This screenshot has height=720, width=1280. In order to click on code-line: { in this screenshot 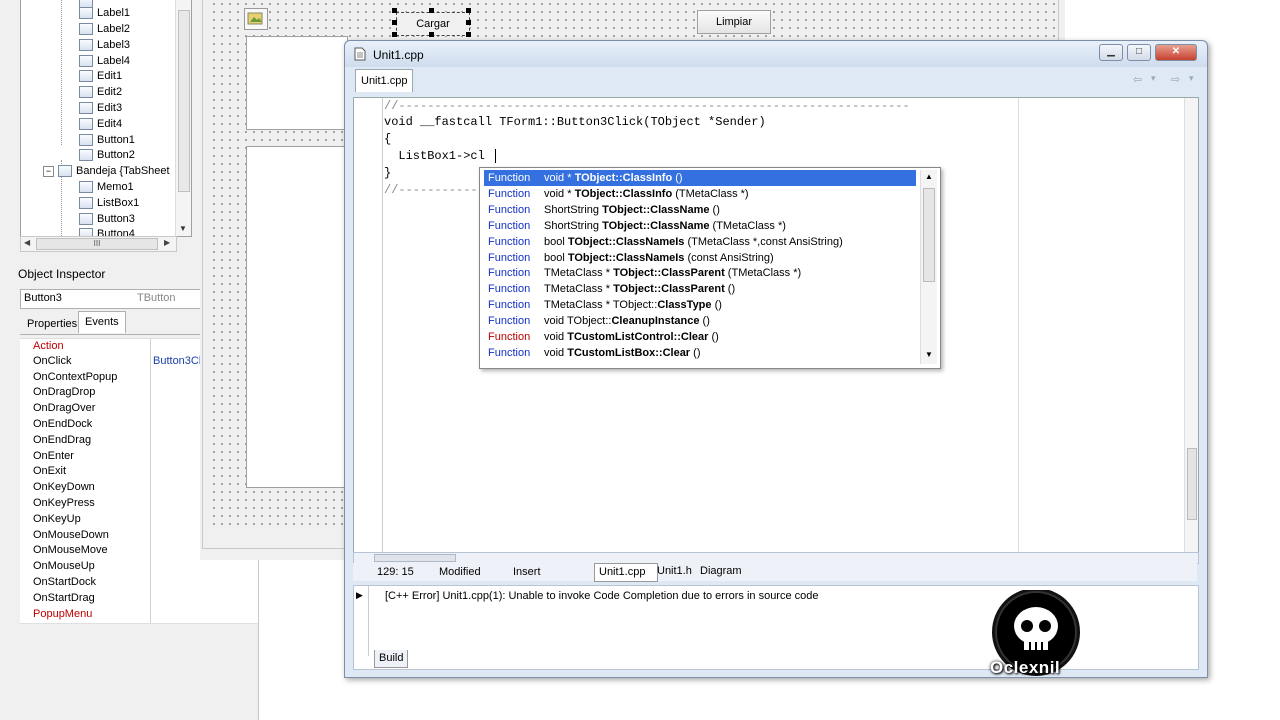, I will do `click(388, 139)`.